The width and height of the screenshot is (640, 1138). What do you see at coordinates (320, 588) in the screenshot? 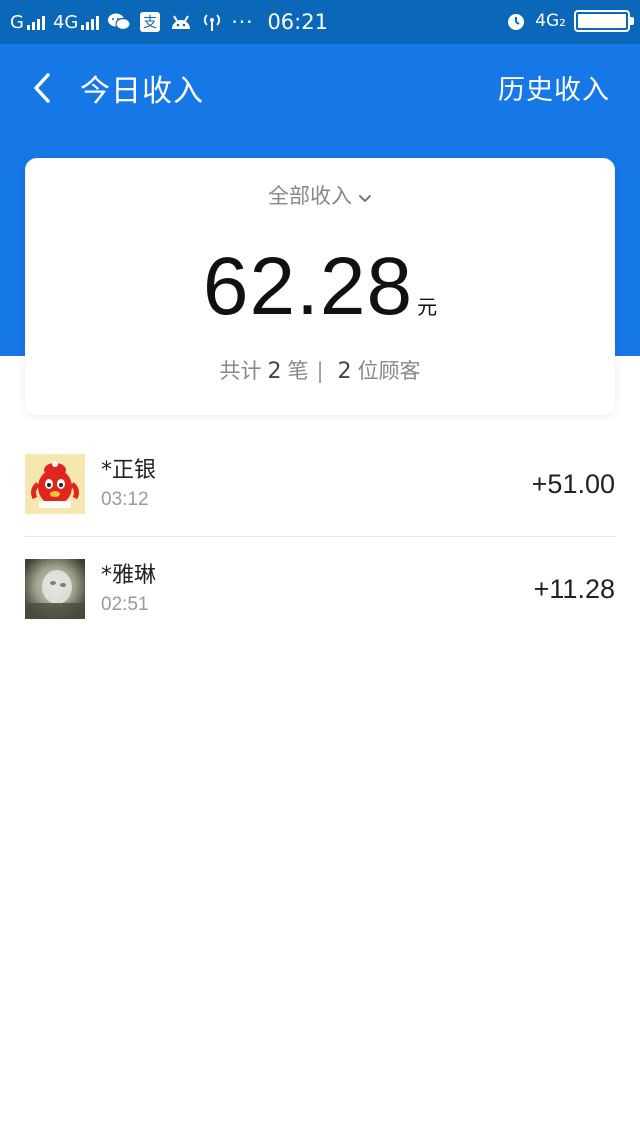
I see `transaction-row: *雅琳 02:51 +11.28` at bounding box center [320, 588].